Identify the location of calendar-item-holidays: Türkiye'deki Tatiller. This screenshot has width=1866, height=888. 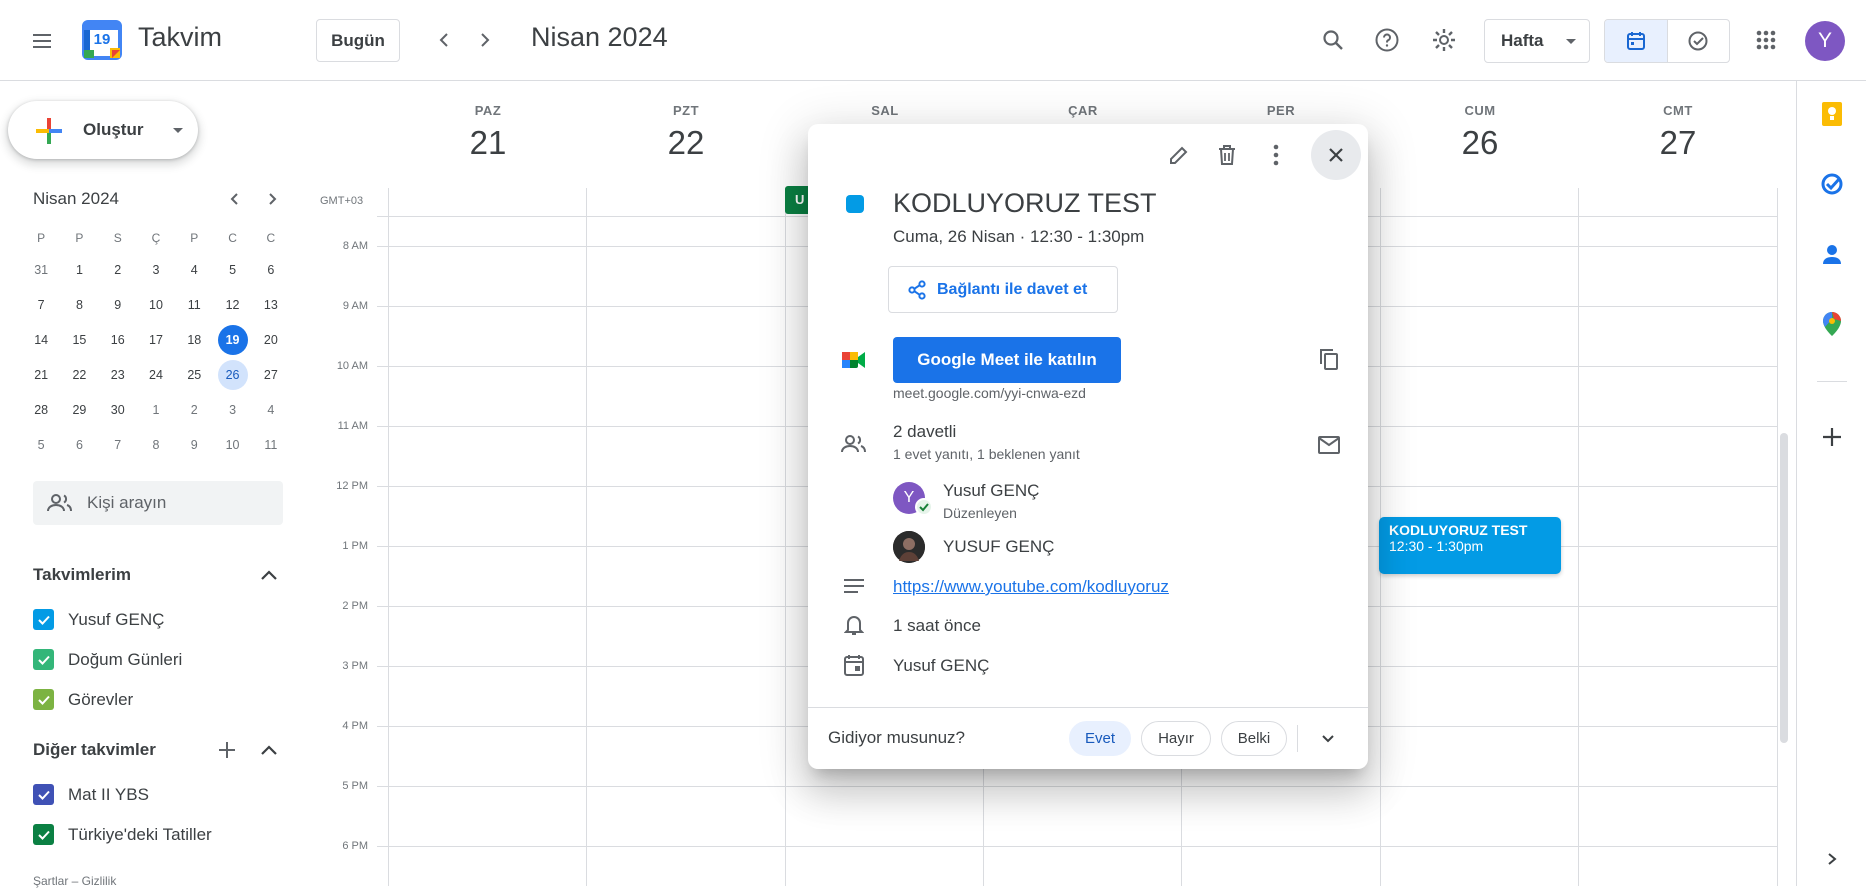
(122, 834).